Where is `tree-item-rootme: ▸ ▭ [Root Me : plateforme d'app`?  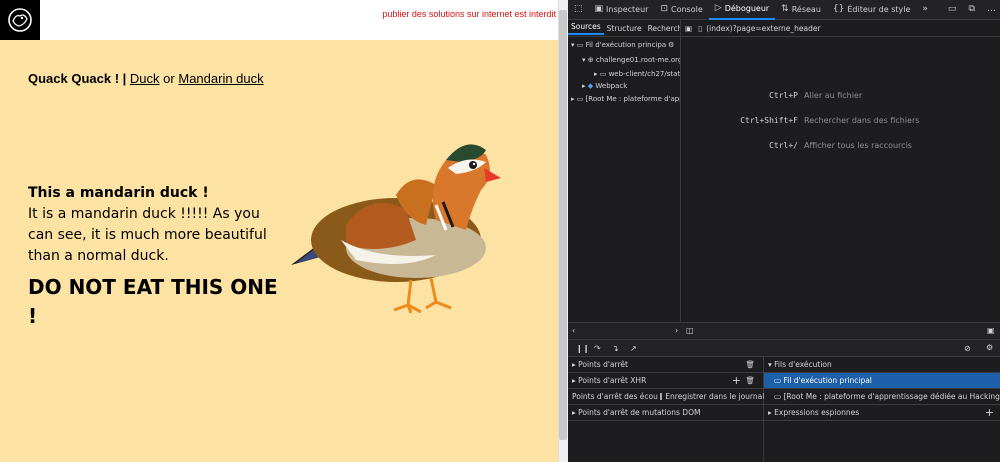 tree-item-rootme: ▸ ▭ [Root Me : plateforme d'app is located at coordinates (626, 99).